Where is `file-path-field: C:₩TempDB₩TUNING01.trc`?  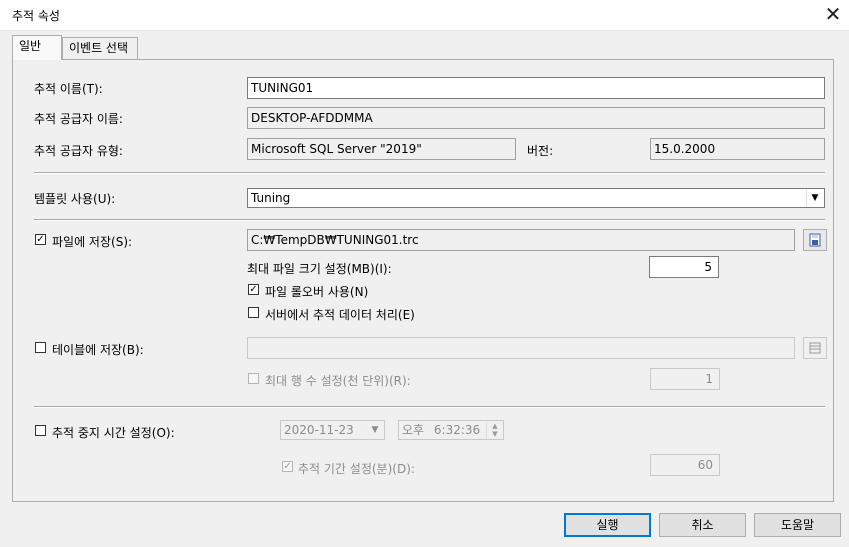
file-path-field: C:₩TempDB₩TUNING01.trc is located at coordinates (521, 240).